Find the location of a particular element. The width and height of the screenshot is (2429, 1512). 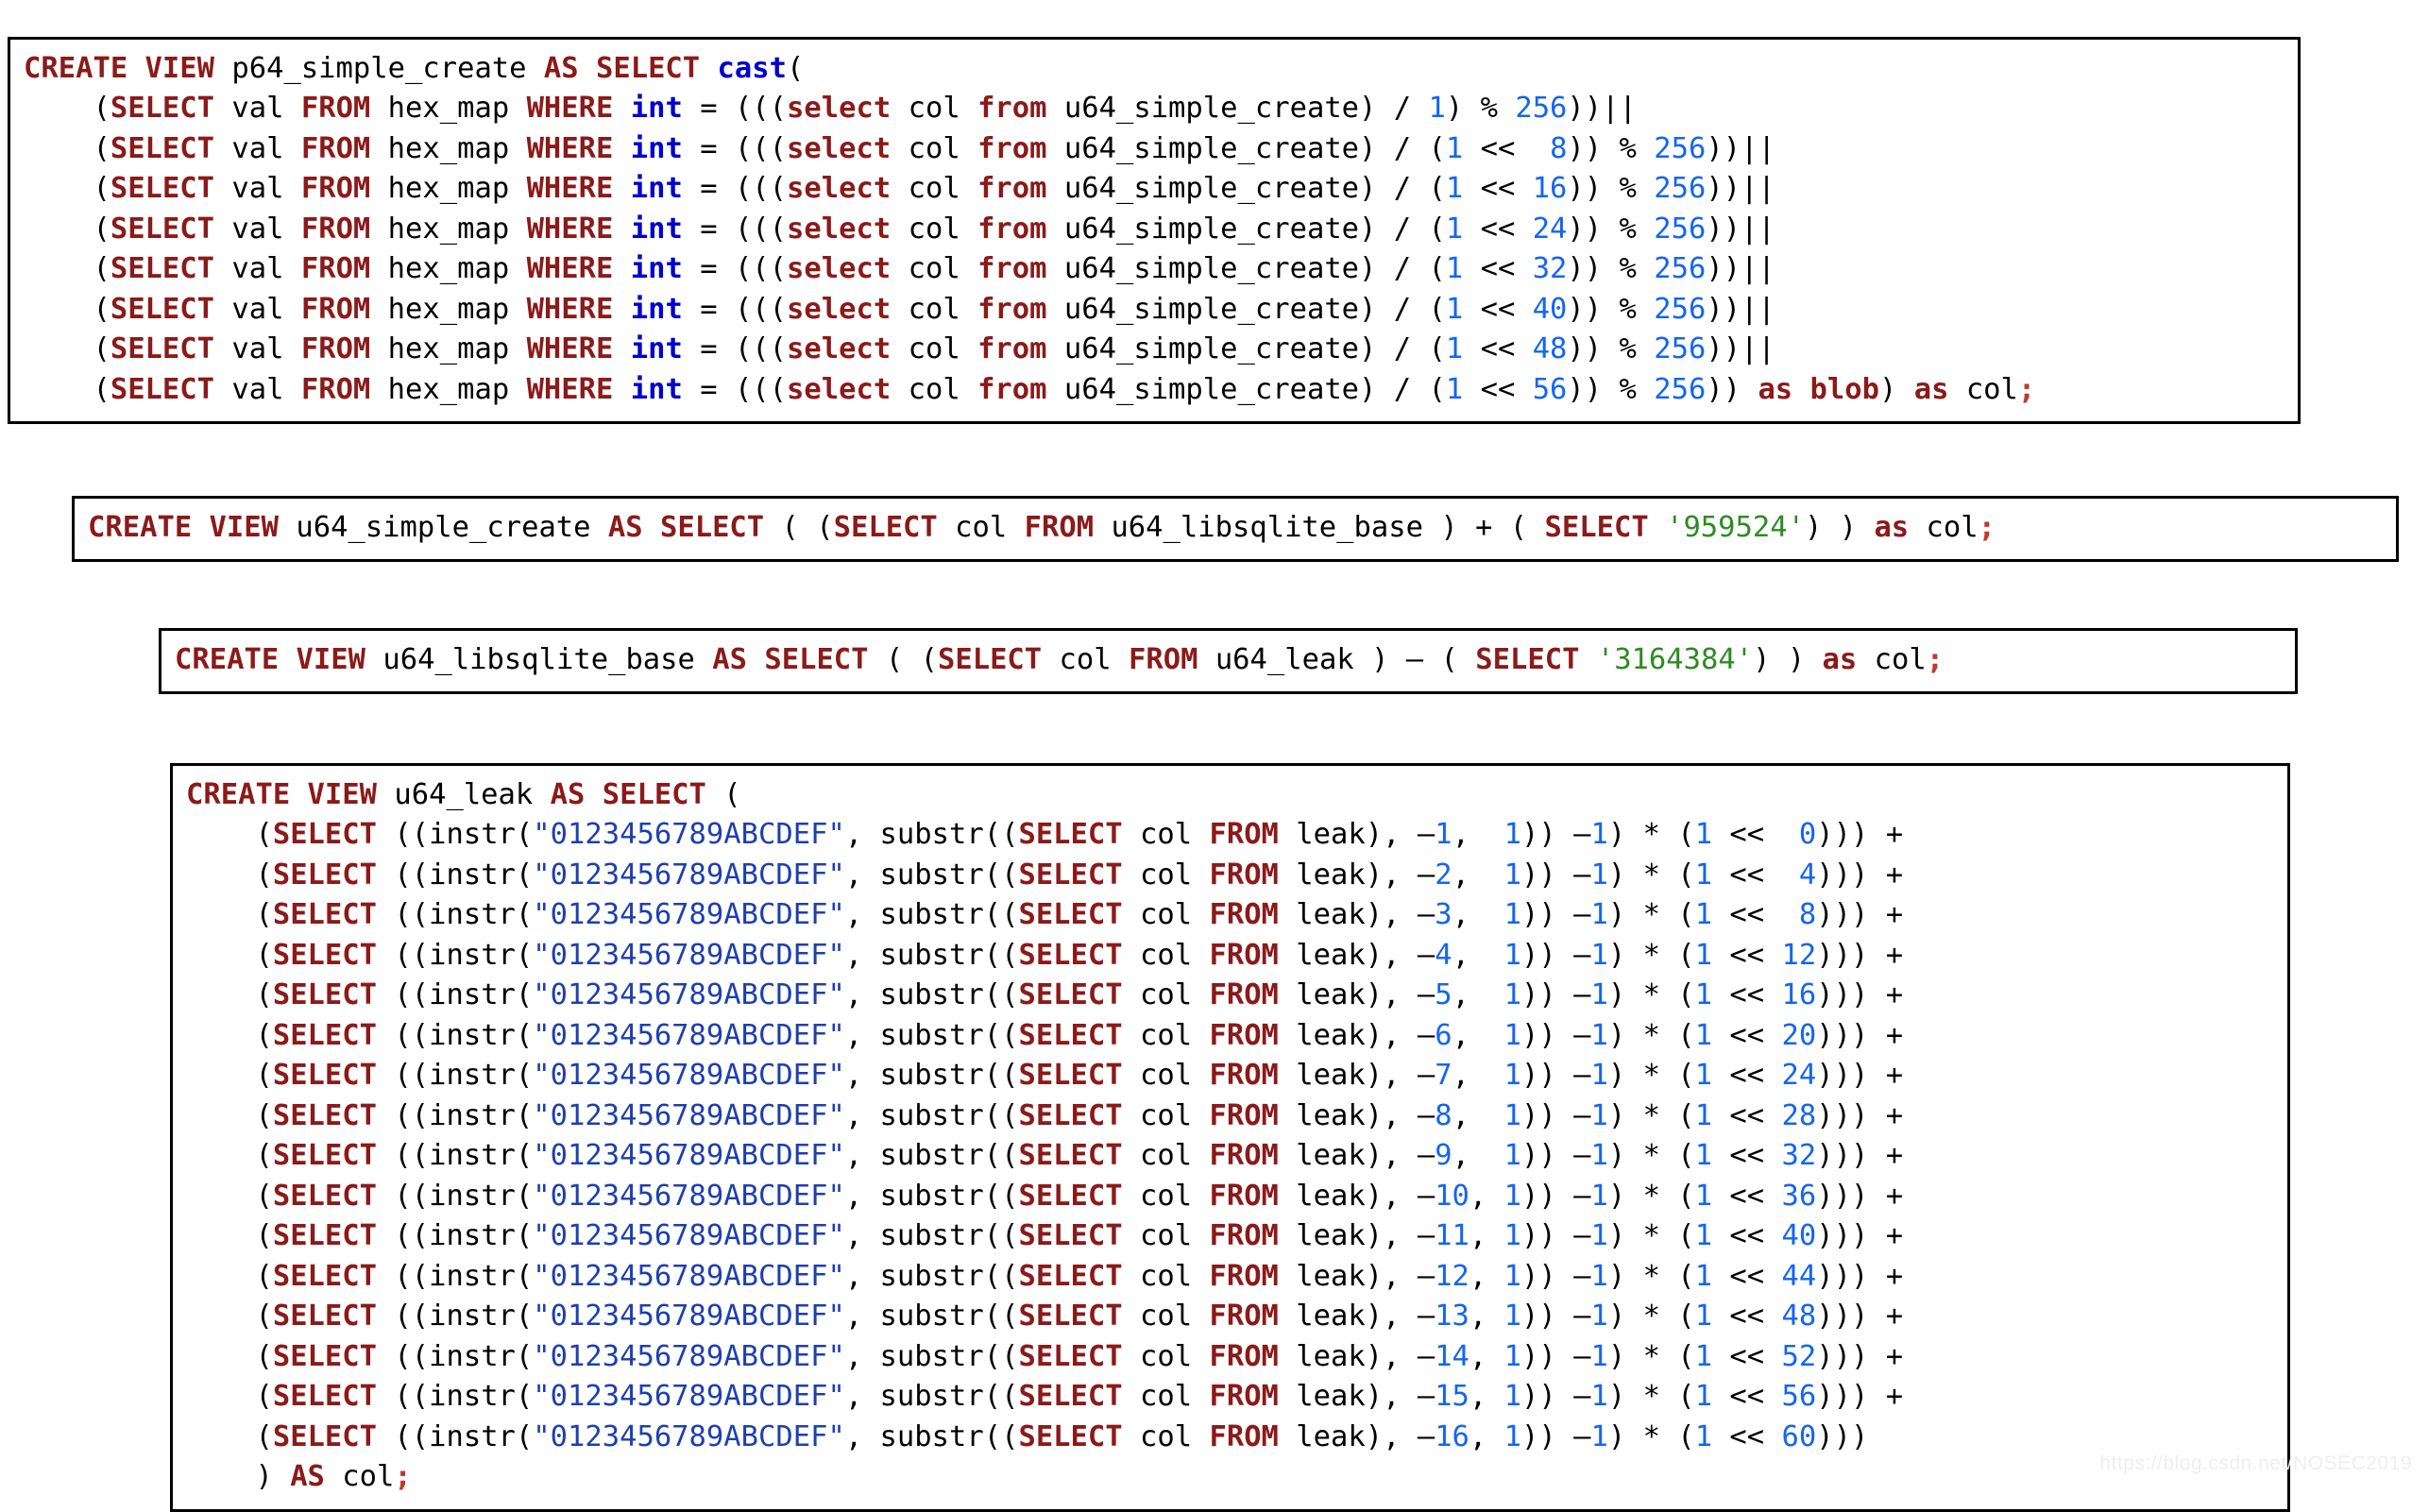

token-pl: ) is located at coordinates (1896, 389).